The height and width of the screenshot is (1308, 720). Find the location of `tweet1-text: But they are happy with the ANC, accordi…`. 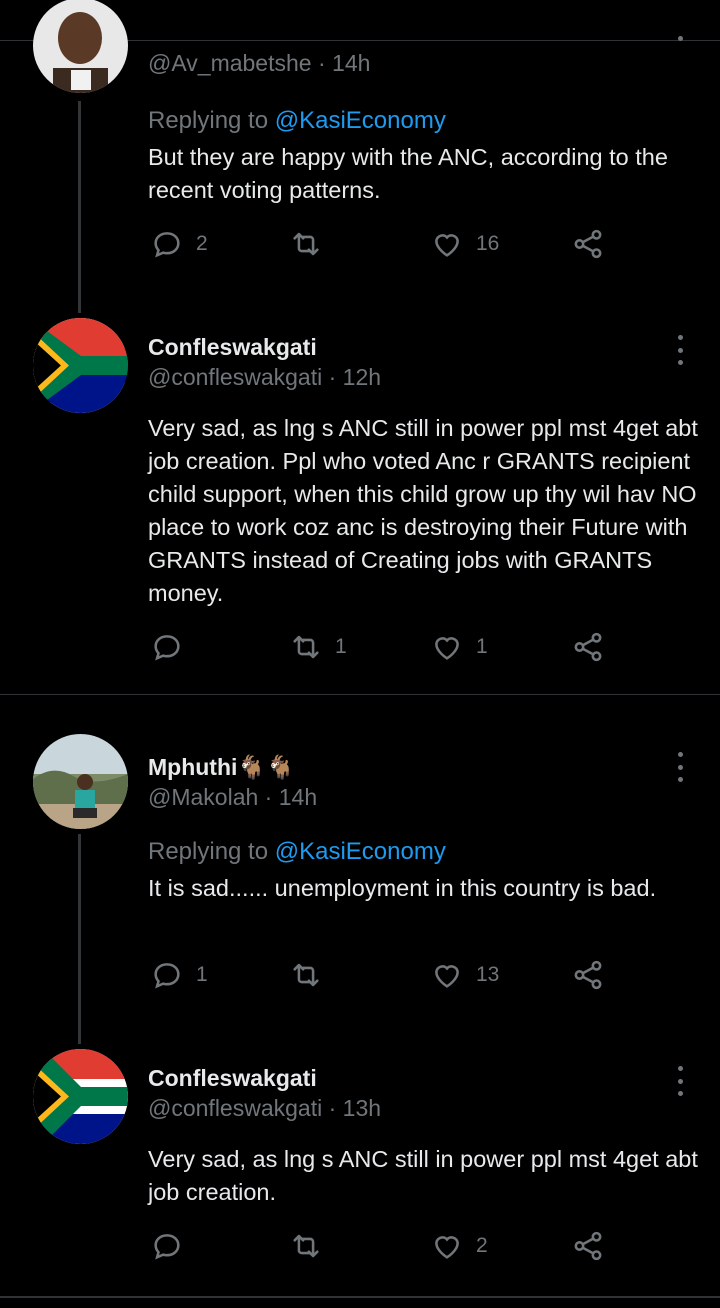

tweet1-text: But they are happy with the ANC, accordi… is located at coordinates (408, 173).